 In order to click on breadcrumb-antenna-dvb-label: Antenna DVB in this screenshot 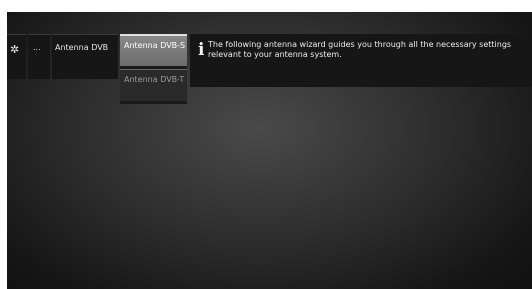, I will do `click(82, 47)`.